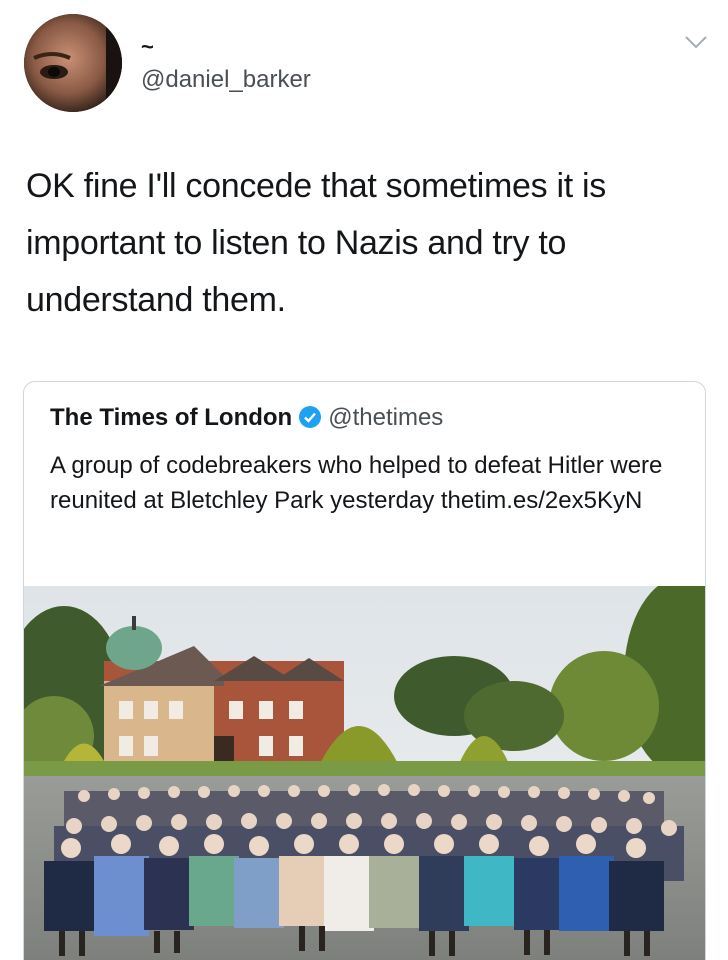 This screenshot has width=728, height=960. I want to click on avatar-image, so click(73, 63).